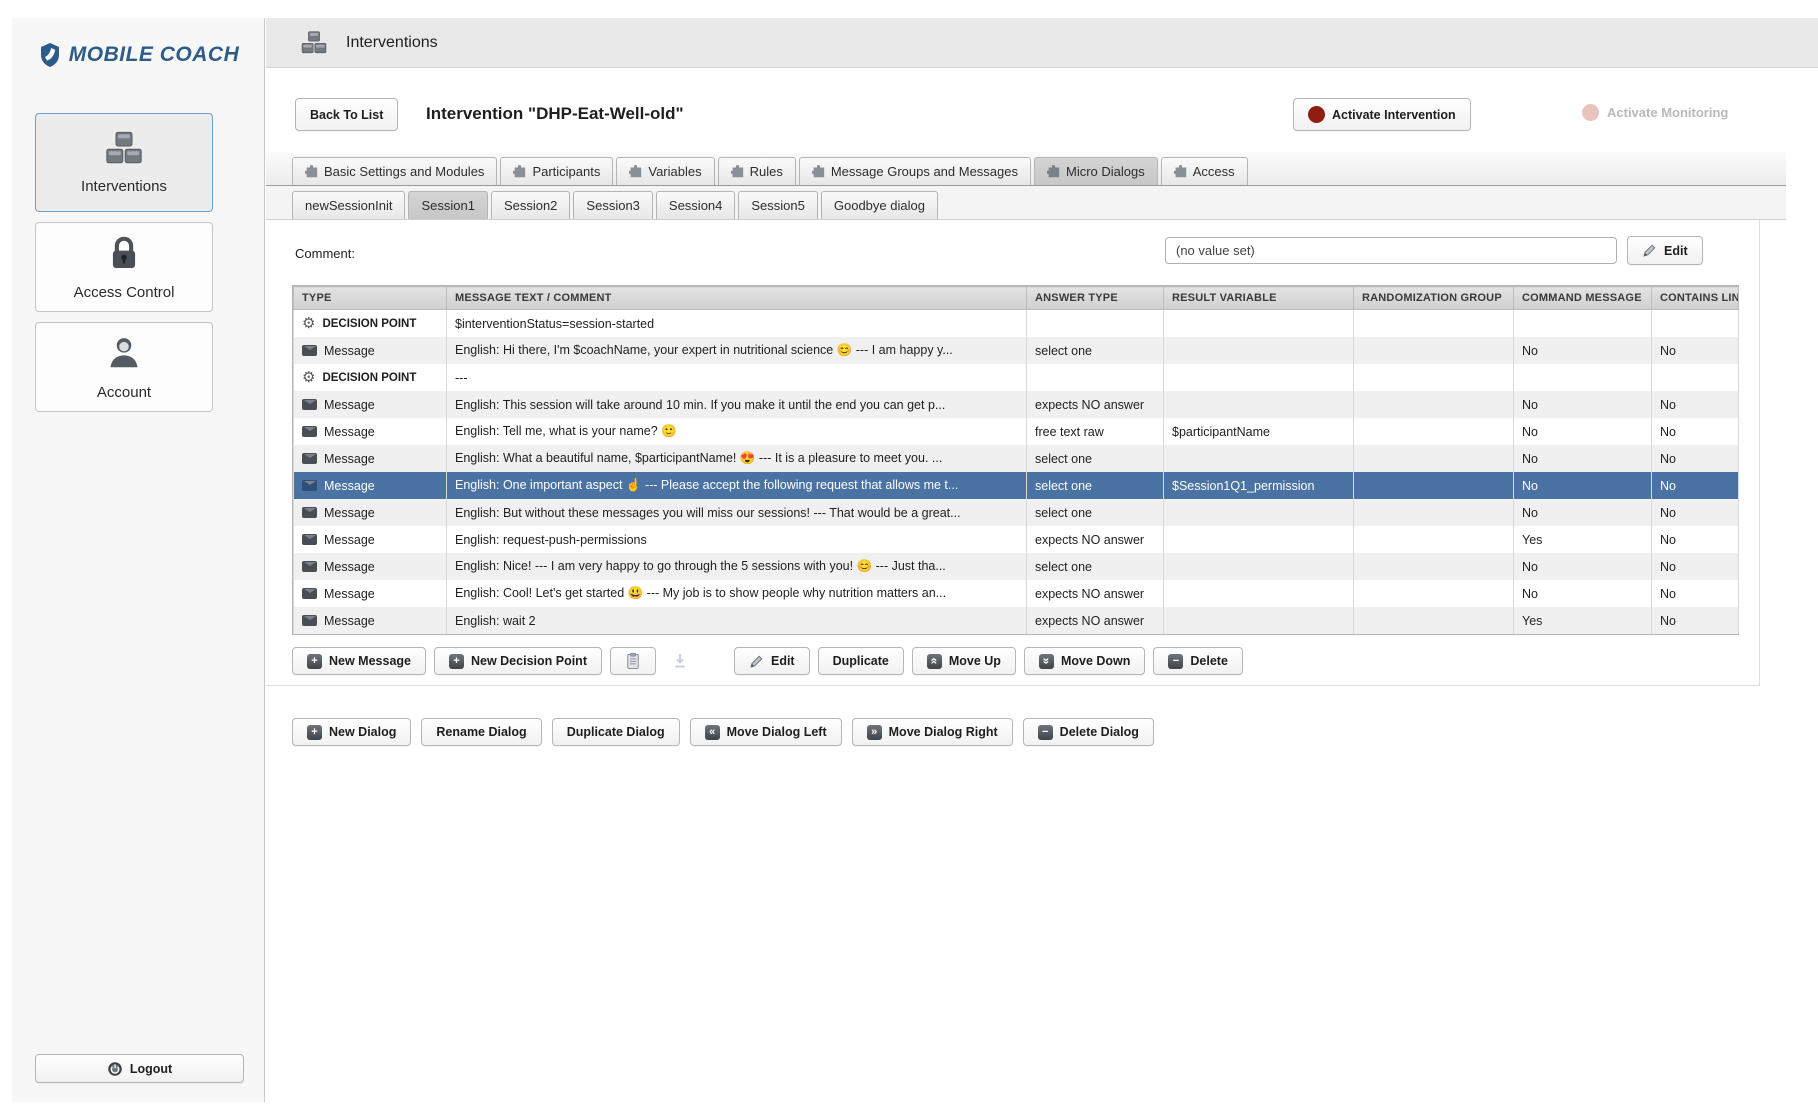 Image resolution: width=1818 pixels, height=1110 pixels. Describe the element at coordinates (665, 171) in the screenshot. I see `tab-variables: Variables` at that location.